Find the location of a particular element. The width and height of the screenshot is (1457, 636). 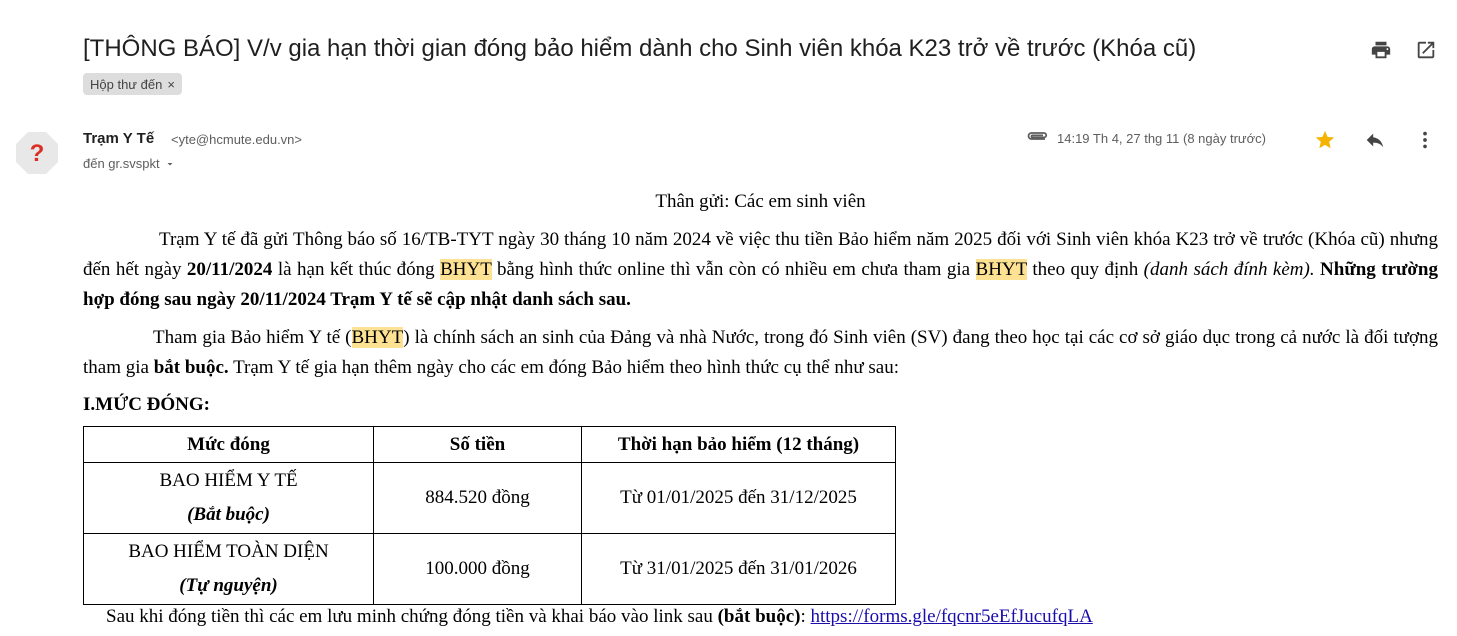

email-timestamp: 14:19 Th 4, 27 thg 11 (8 ngày trước) is located at coordinates (1161, 138).